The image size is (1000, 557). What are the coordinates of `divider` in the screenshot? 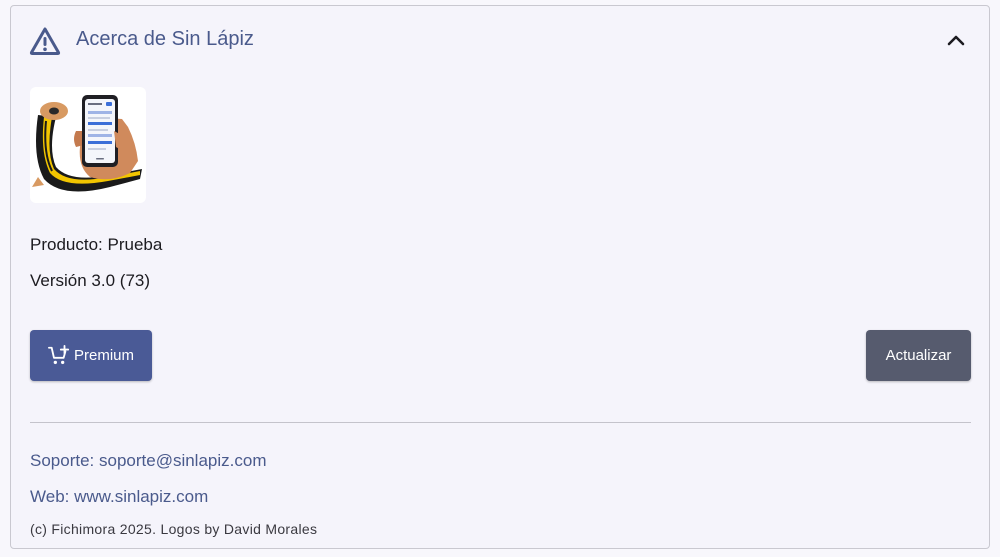 It's located at (500, 422).